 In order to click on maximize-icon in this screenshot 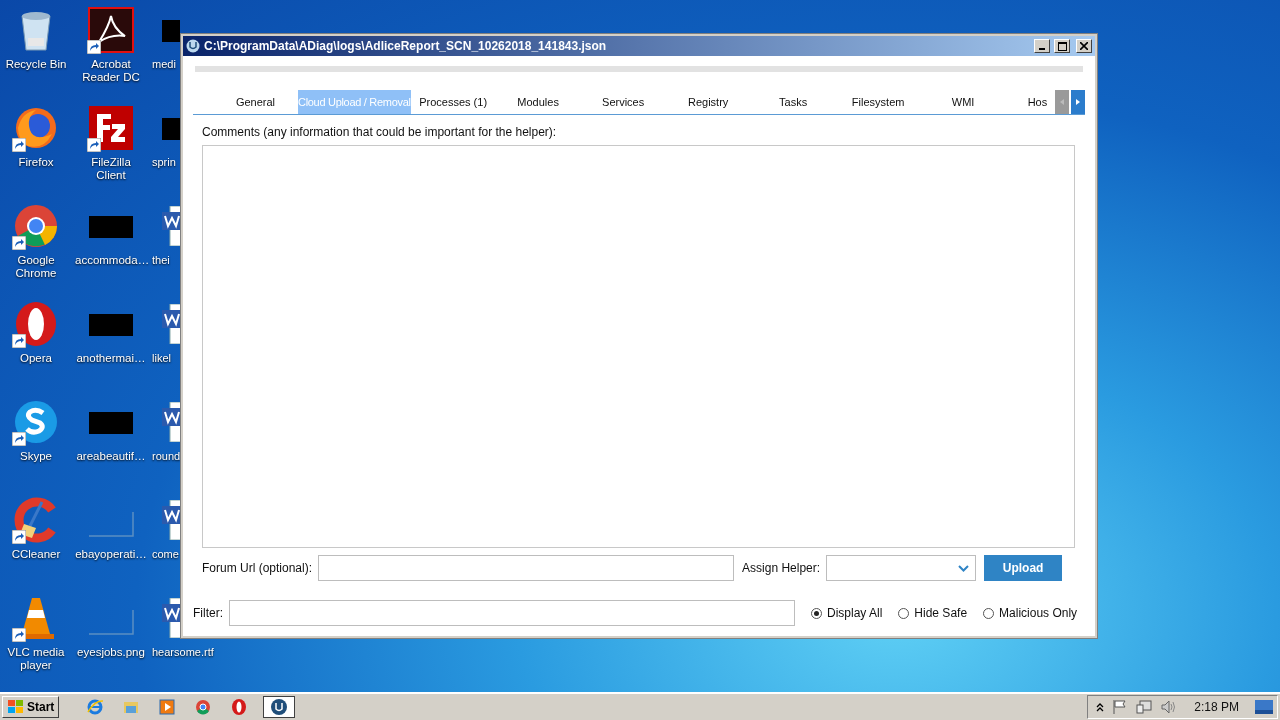, I will do `click(1062, 46)`.